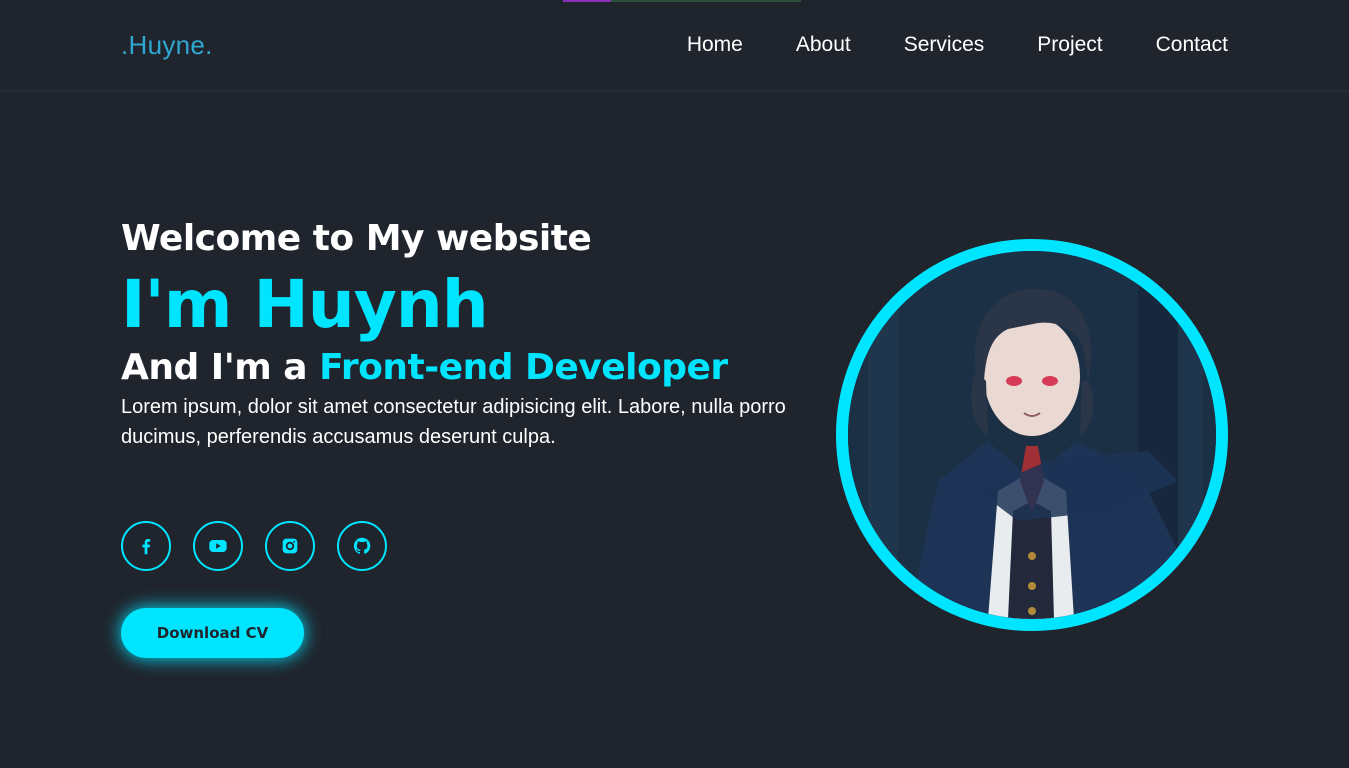 The height and width of the screenshot is (768, 1349). I want to click on instagram-icon, so click(290, 546).